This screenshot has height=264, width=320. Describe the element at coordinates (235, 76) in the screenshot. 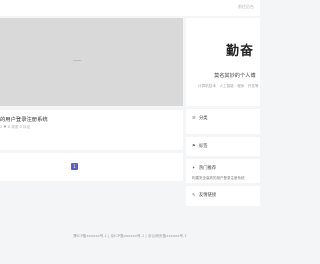

I see `profile-name: 莫名其妙的个人博` at that location.